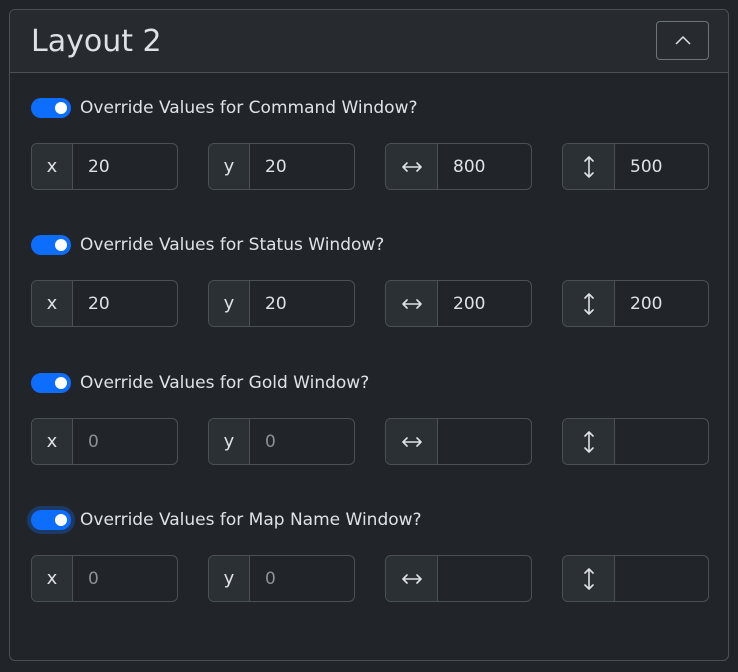 The height and width of the screenshot is (672, 738). I want to click on override-status-window-switch, so click(51, 245).